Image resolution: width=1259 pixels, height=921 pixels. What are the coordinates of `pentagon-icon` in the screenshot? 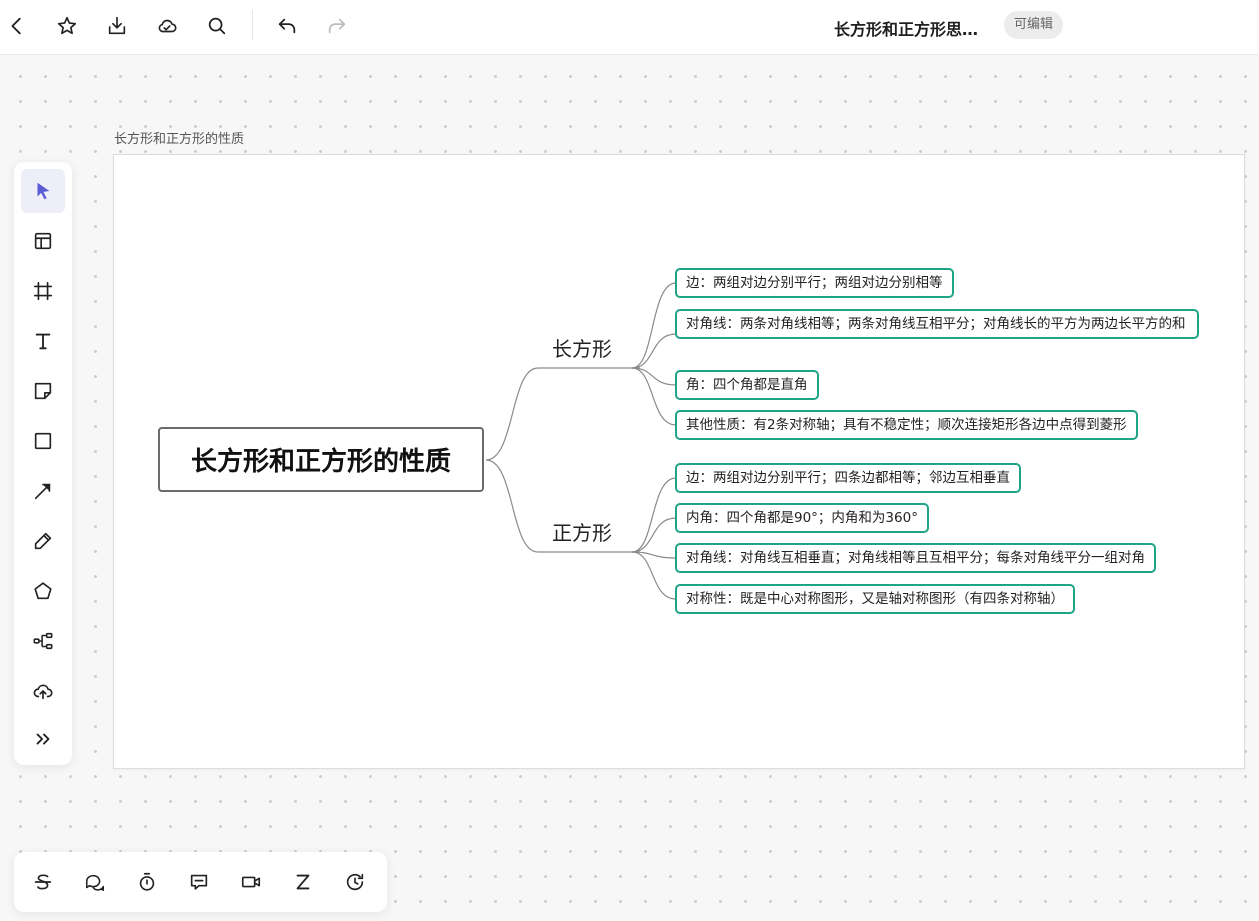 It's located at (43, 591).